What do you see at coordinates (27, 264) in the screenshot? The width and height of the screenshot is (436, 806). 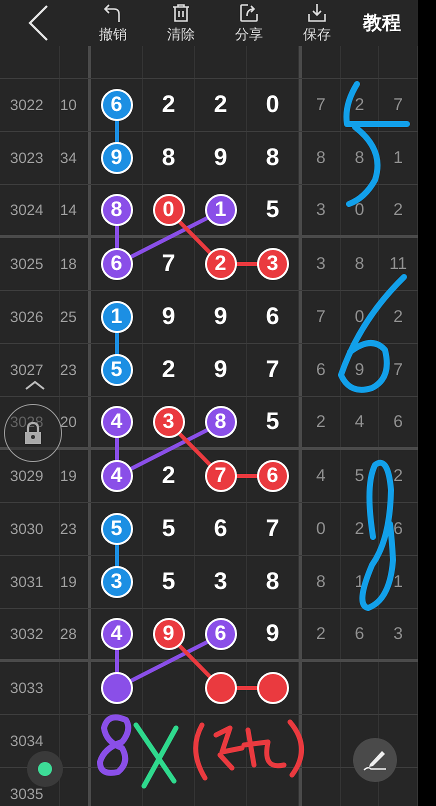 I see `period-number: 3025` at bounding box center [27, 264].